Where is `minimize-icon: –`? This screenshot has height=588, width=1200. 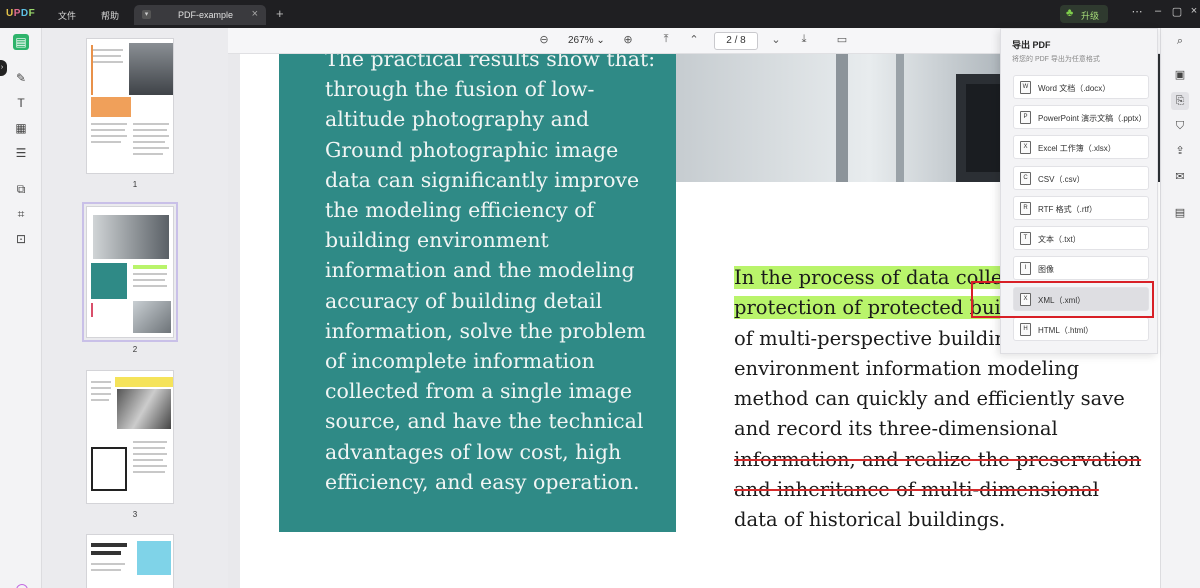 minimize-icon: – is located at coordinates (1158, 11).